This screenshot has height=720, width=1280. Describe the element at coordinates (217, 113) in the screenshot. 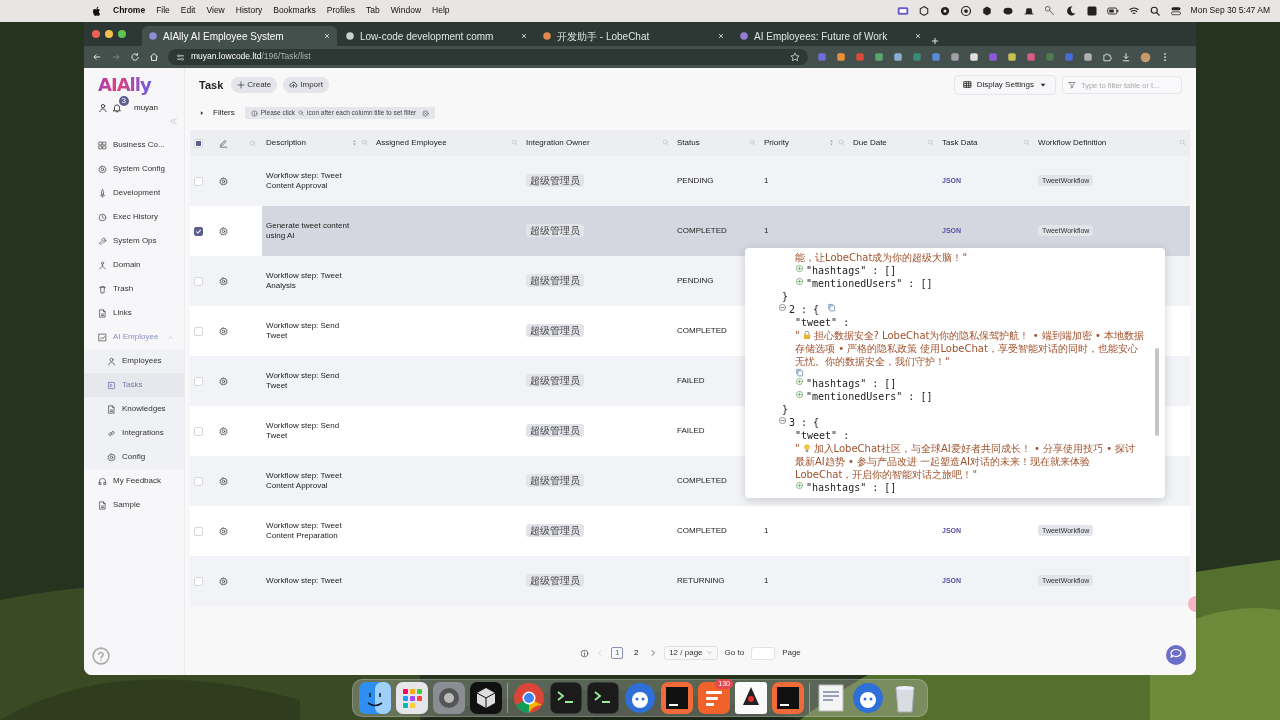

I see `filters-toggle: Filters` at that location.